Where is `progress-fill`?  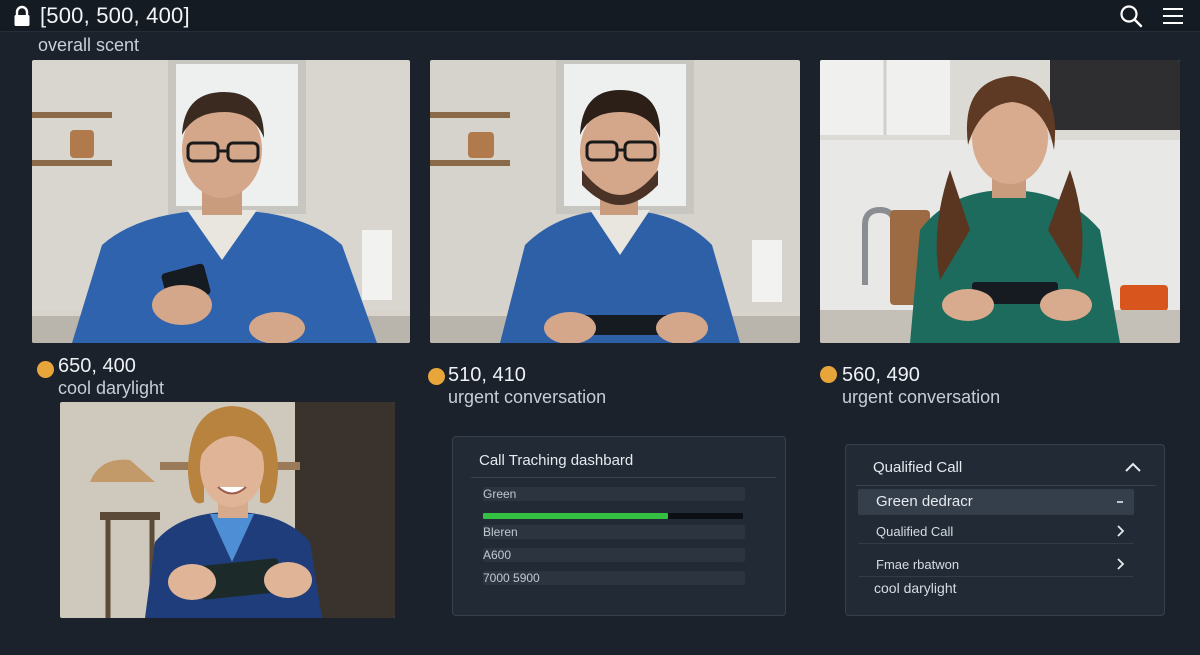 progress-fill is located at coordinates (575, 516).